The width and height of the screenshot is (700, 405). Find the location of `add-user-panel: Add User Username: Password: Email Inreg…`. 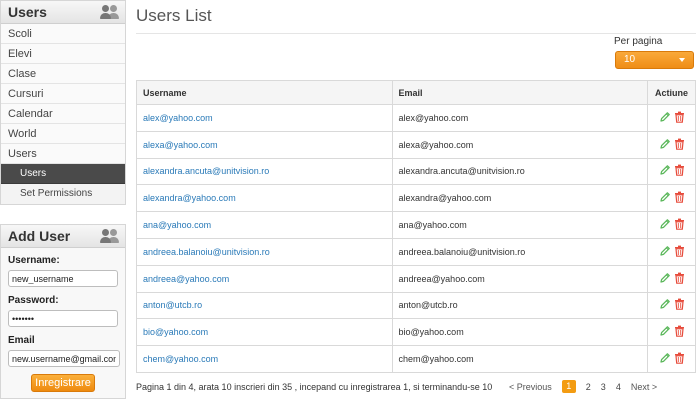

add-user-panel: Add User Username: Password: Email Inreg… is located at coordinates (63, 311).